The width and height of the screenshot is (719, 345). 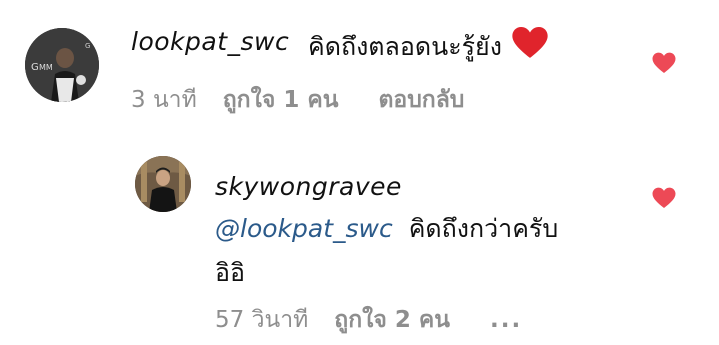 What do you see at coordinates (164, 100) in the screenshot?
I see `comment-time: 3 นาที` at bounding box center [164, 100].